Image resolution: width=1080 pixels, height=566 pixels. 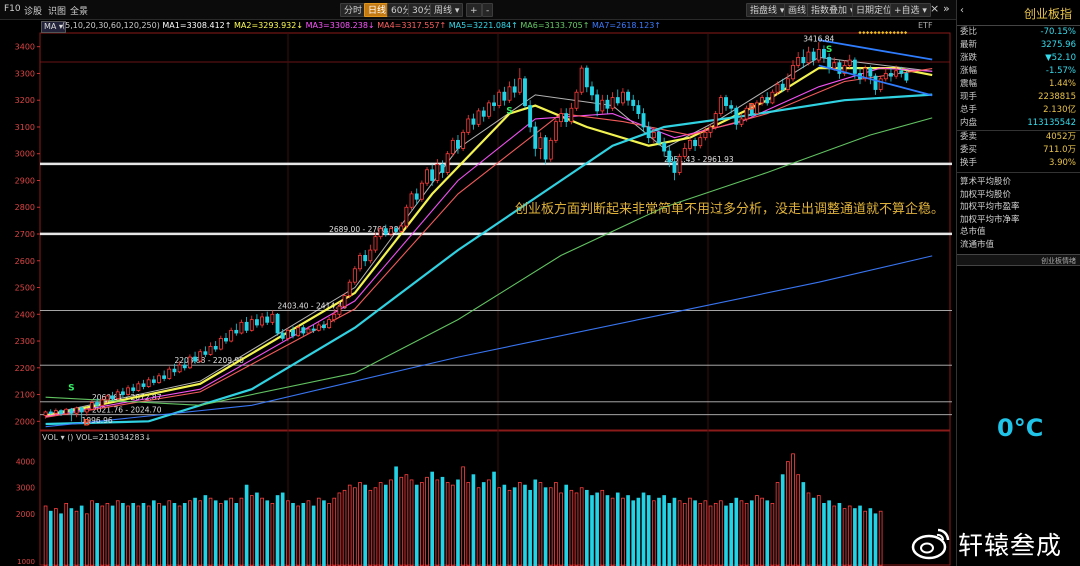 What do you see at coordinates (925, 25) in the screenshot?
I see `etf-label: ETF` at bounding box center [925, 25].